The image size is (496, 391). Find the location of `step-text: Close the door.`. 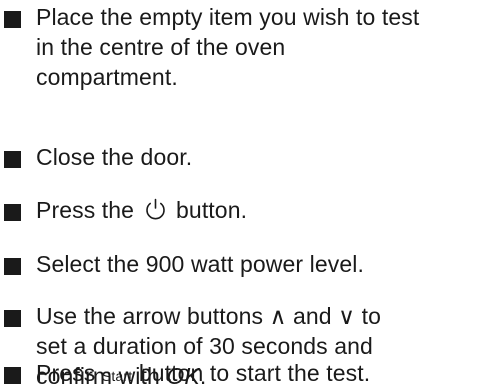

step-text: Close the door. is located at coordinates (114, 157).